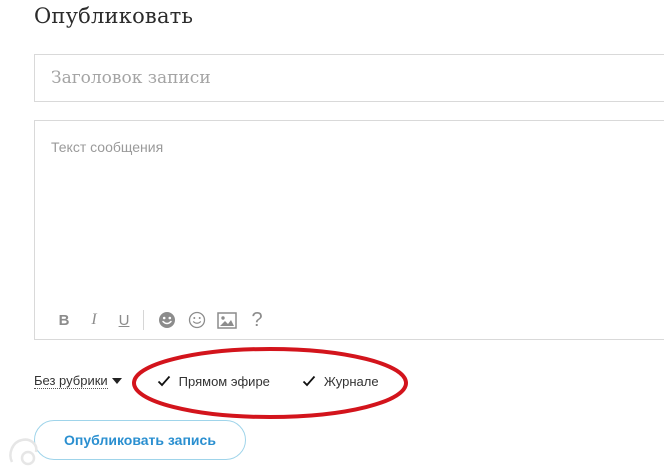  I want to click on post-options: Без рубрики Прямом эфире Журнале, so click(206, 381).